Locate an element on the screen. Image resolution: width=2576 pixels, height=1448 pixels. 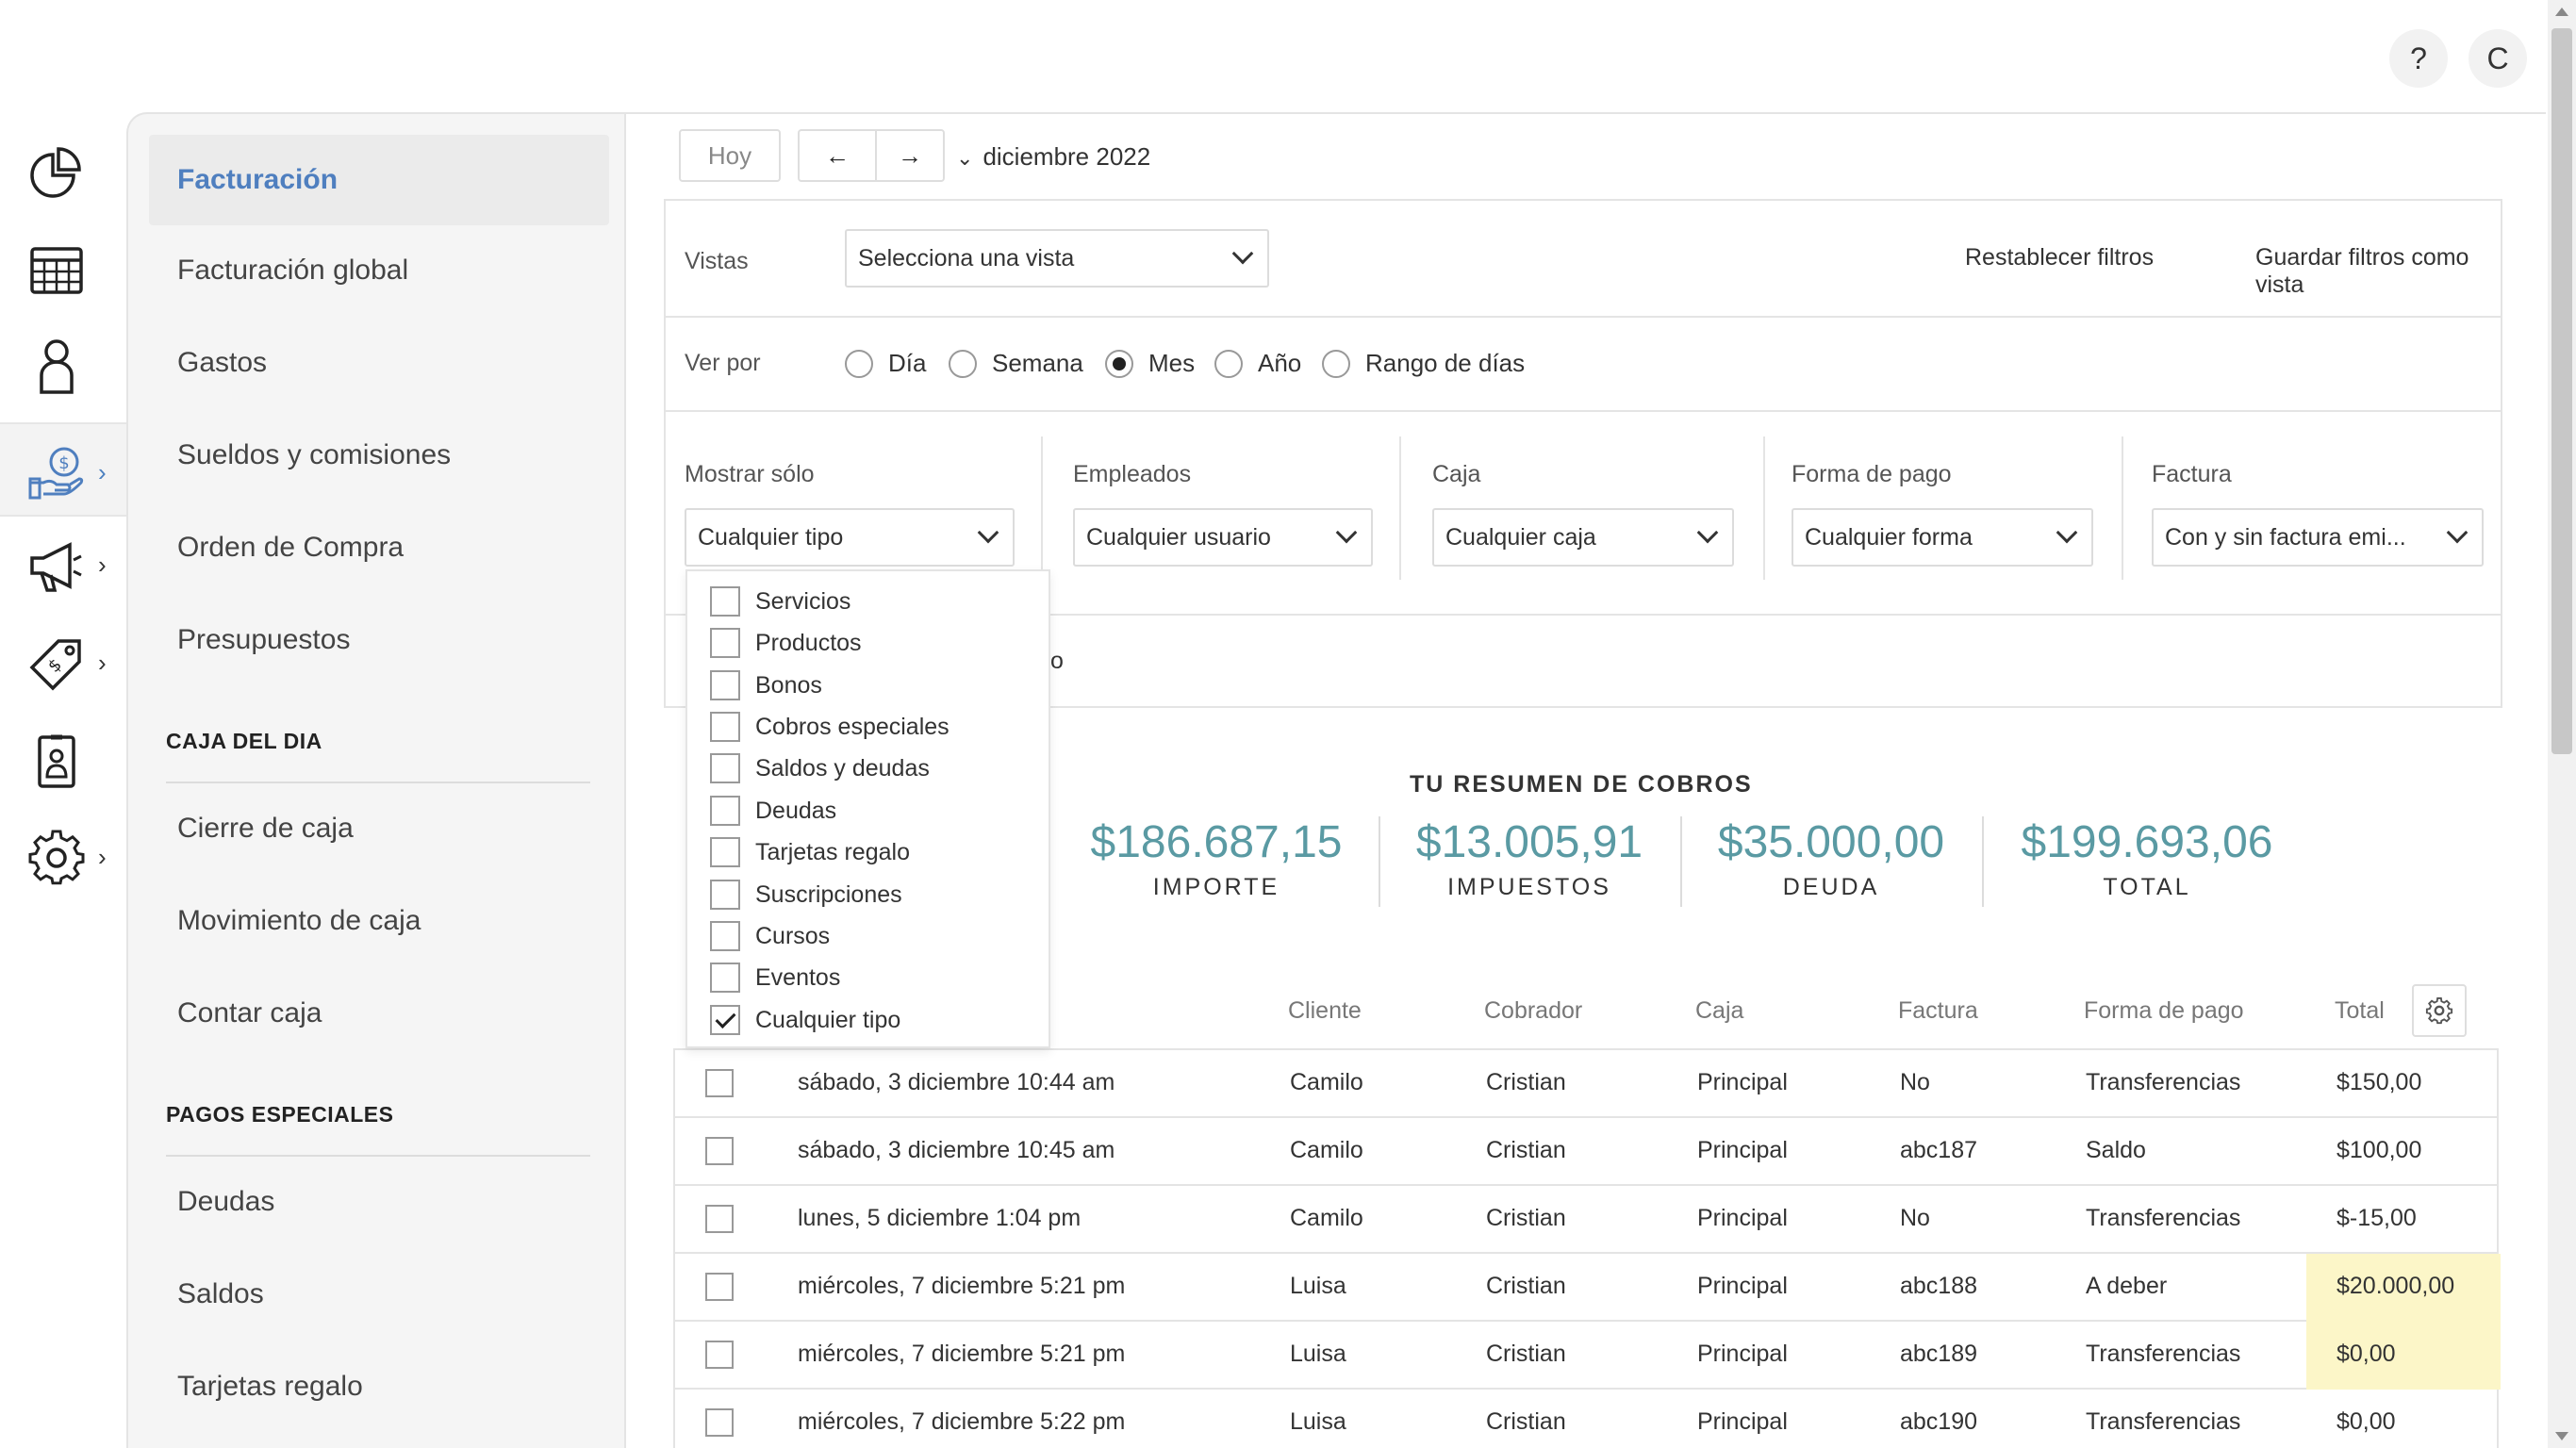
user-avatar-button: C is located at coordinates (2498, 58).